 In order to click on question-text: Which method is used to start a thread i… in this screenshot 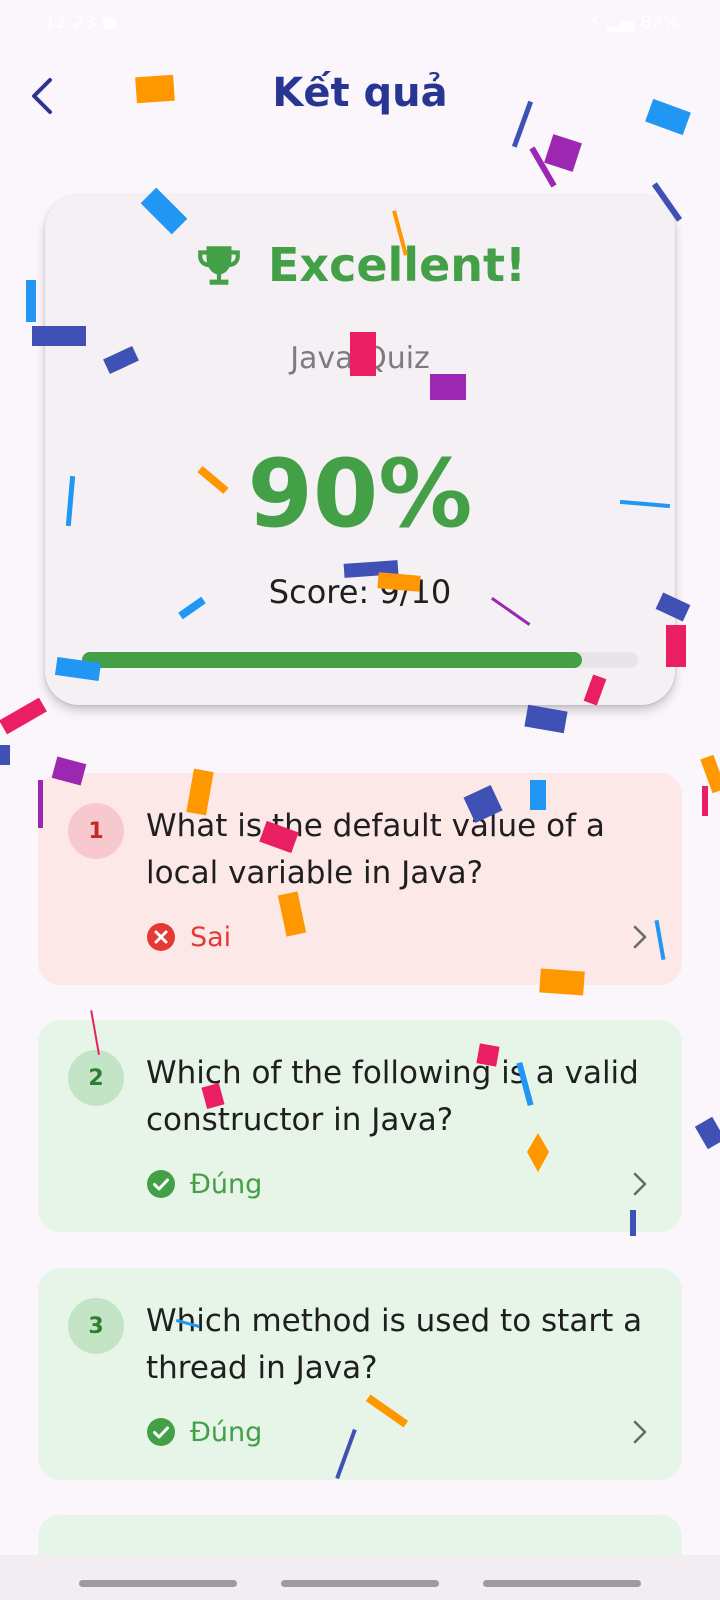, I will do `click(394, 1344)`.